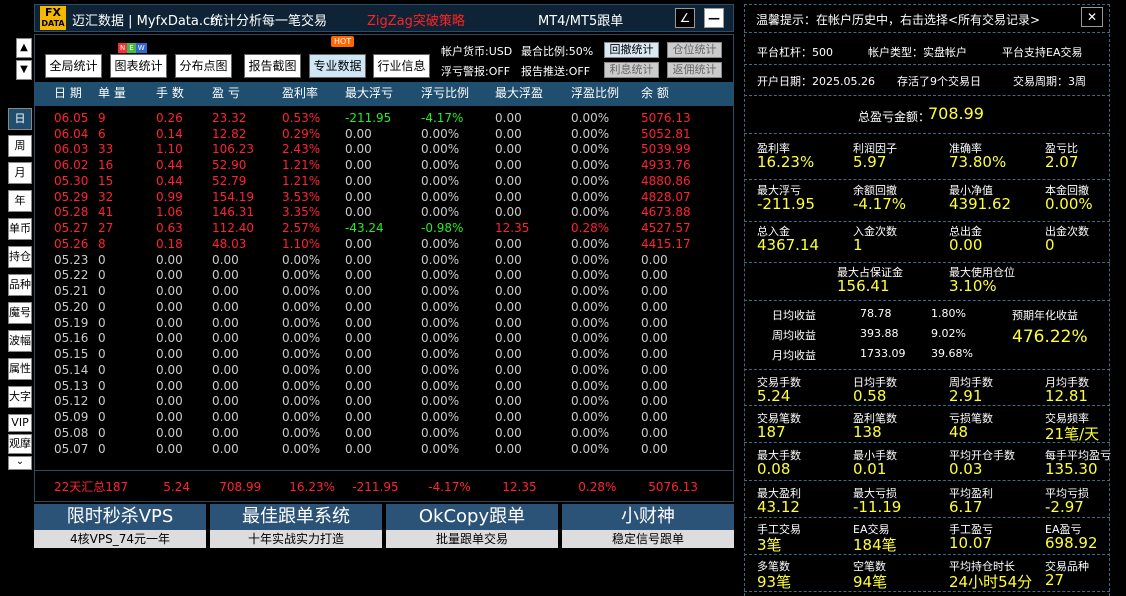 This screenshot has width=1126, height=596. I want to click on table-cell: 5076.13, so click(666, 117).